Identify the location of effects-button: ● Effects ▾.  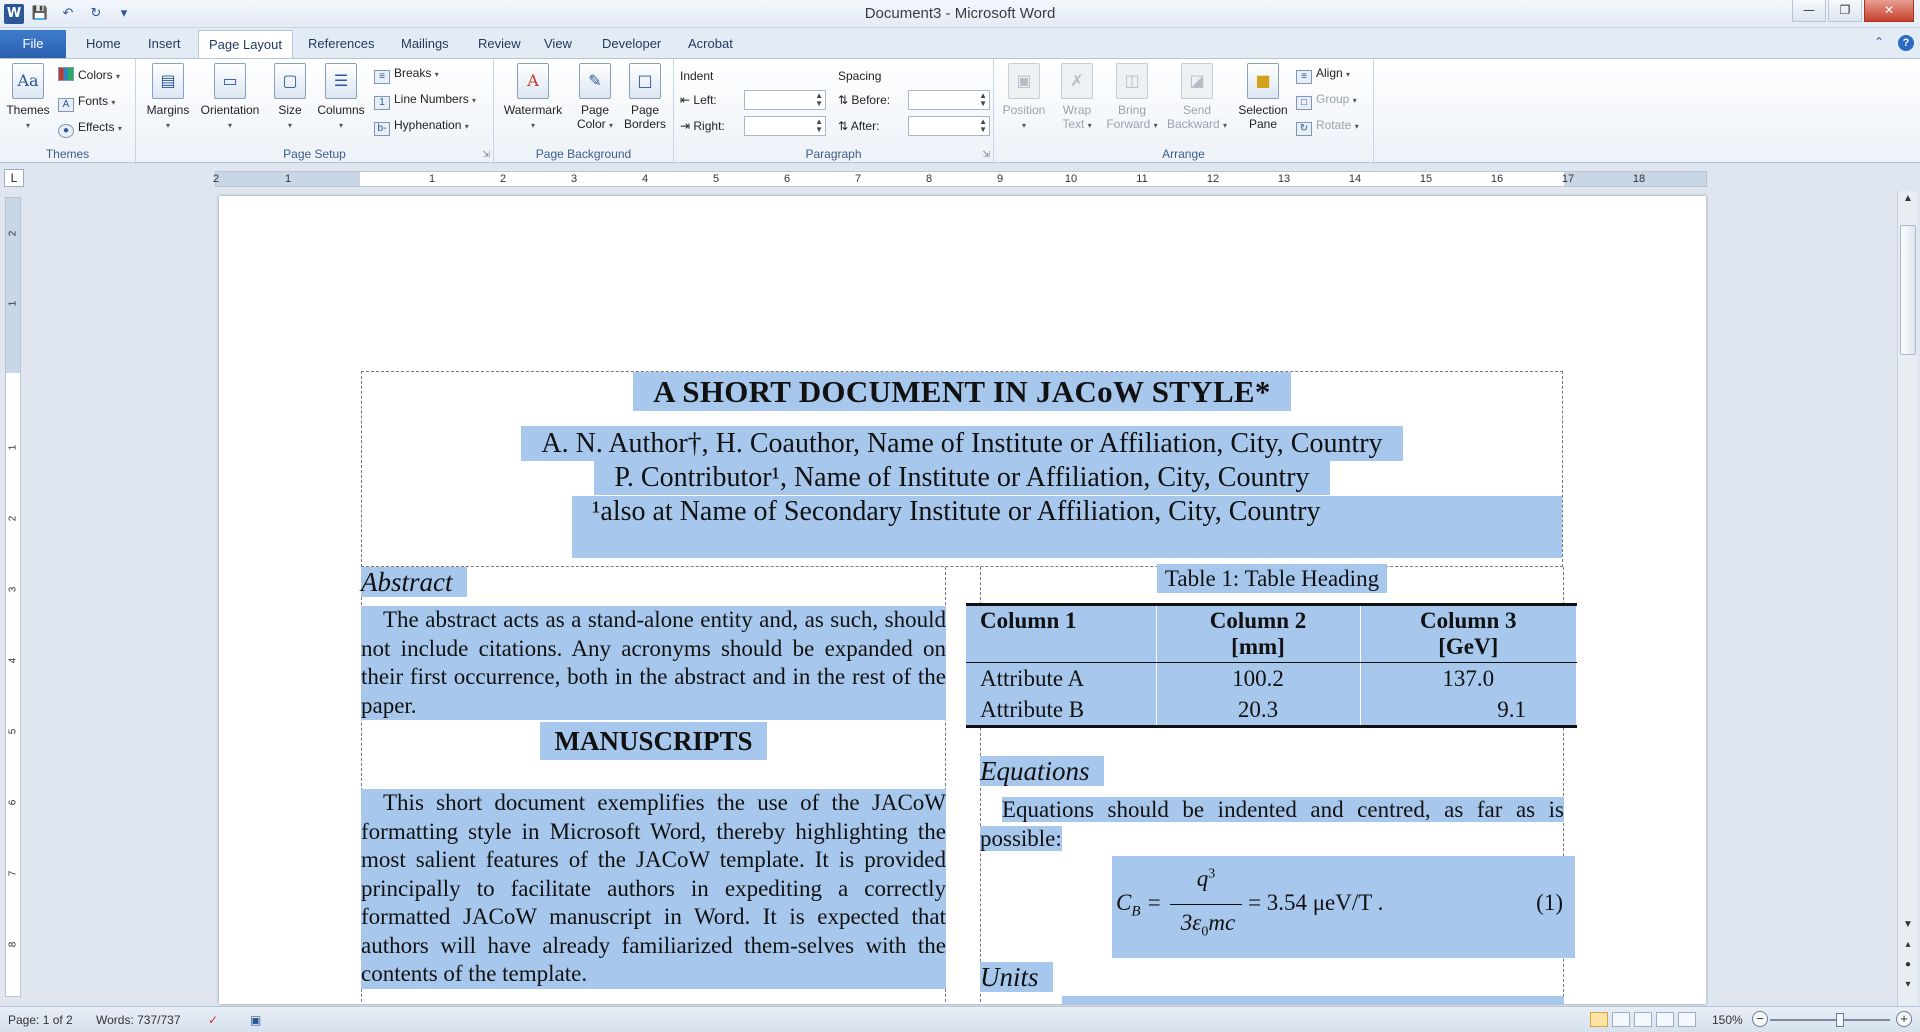
(90, 127).